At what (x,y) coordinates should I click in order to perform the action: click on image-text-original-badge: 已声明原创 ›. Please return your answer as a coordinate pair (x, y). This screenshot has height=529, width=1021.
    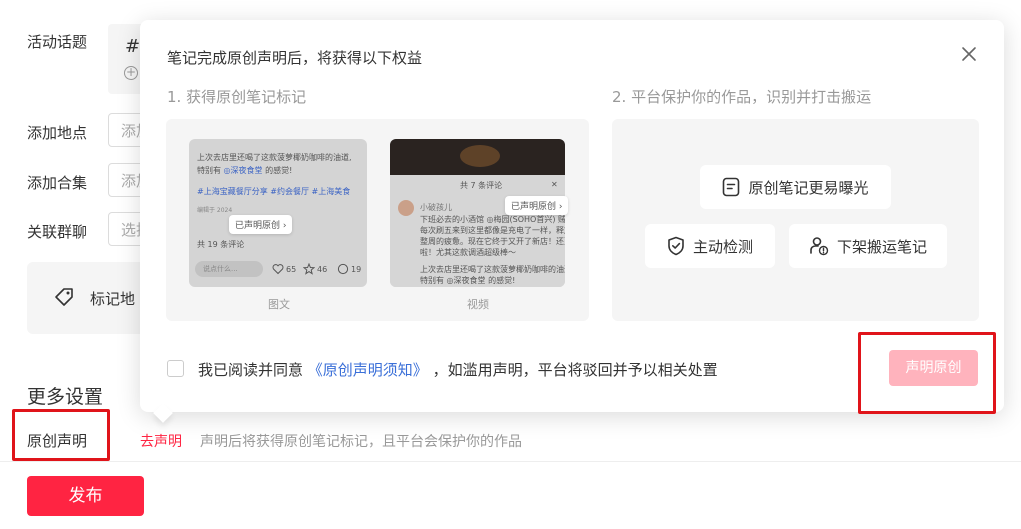
    Looking at the image, I should click on (261, 224).